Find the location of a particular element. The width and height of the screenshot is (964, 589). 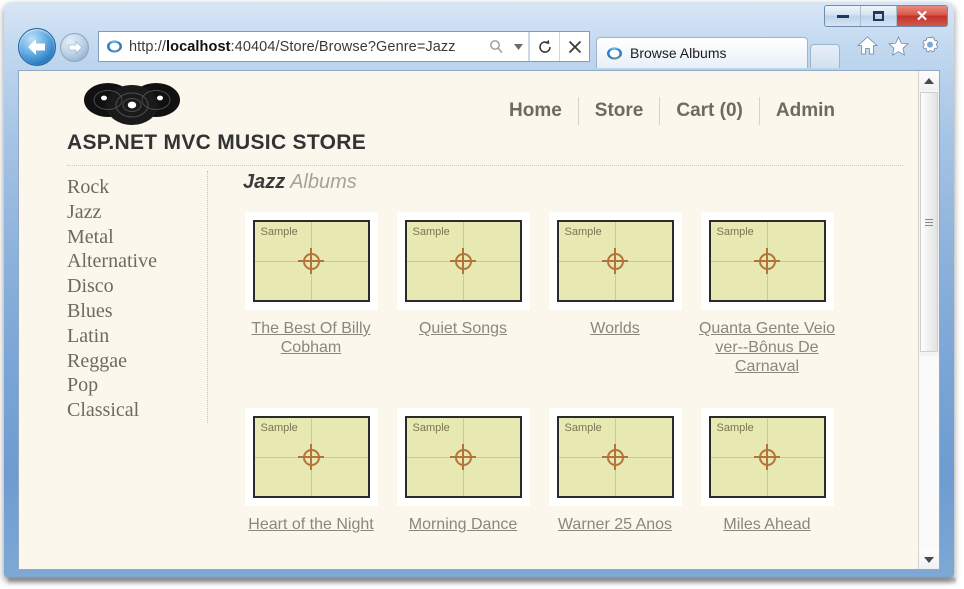

browser-command-bar is located at coordinates (898, 46).